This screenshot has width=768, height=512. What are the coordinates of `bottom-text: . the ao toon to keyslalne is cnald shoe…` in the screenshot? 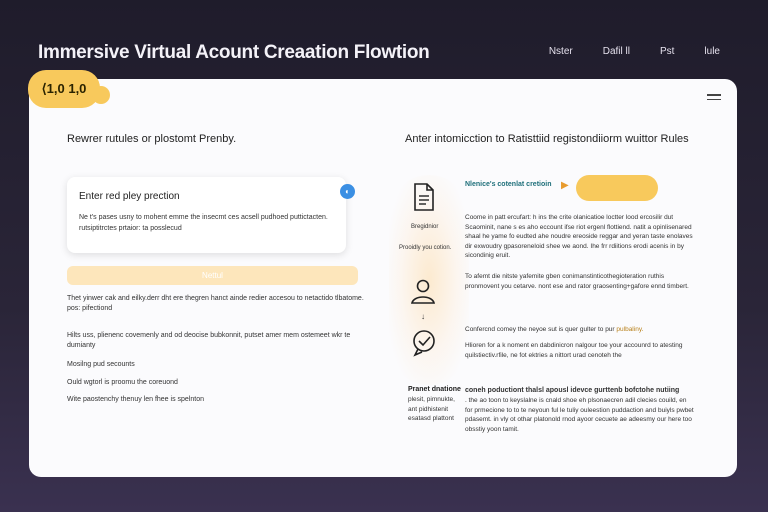 It's located at (579, 415).